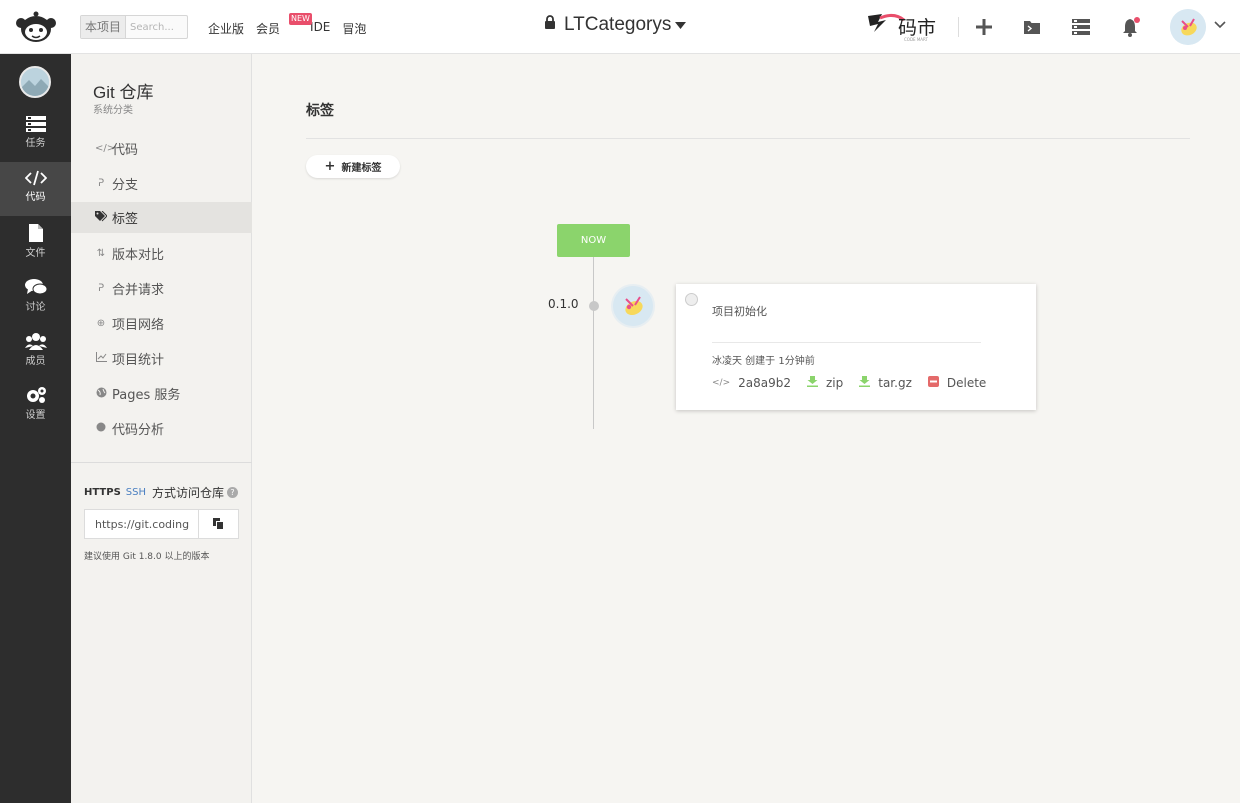 The image size is (1240, 803). What do you see at coordinates (101, 323) in the screenshot?
I see `network-icon: ⊕` at bounding box center [101, 323].